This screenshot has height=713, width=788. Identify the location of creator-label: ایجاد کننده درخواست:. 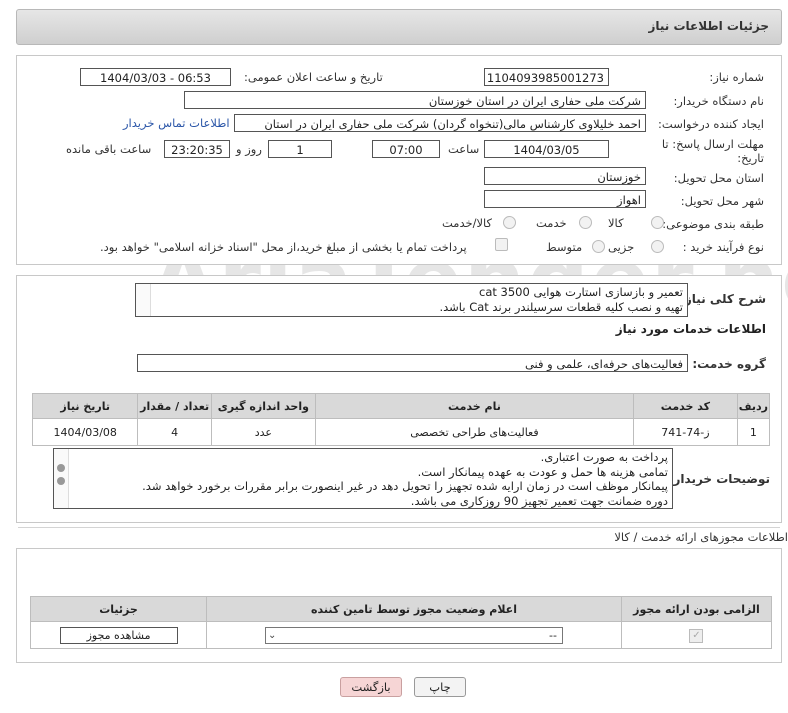
(711, 124).